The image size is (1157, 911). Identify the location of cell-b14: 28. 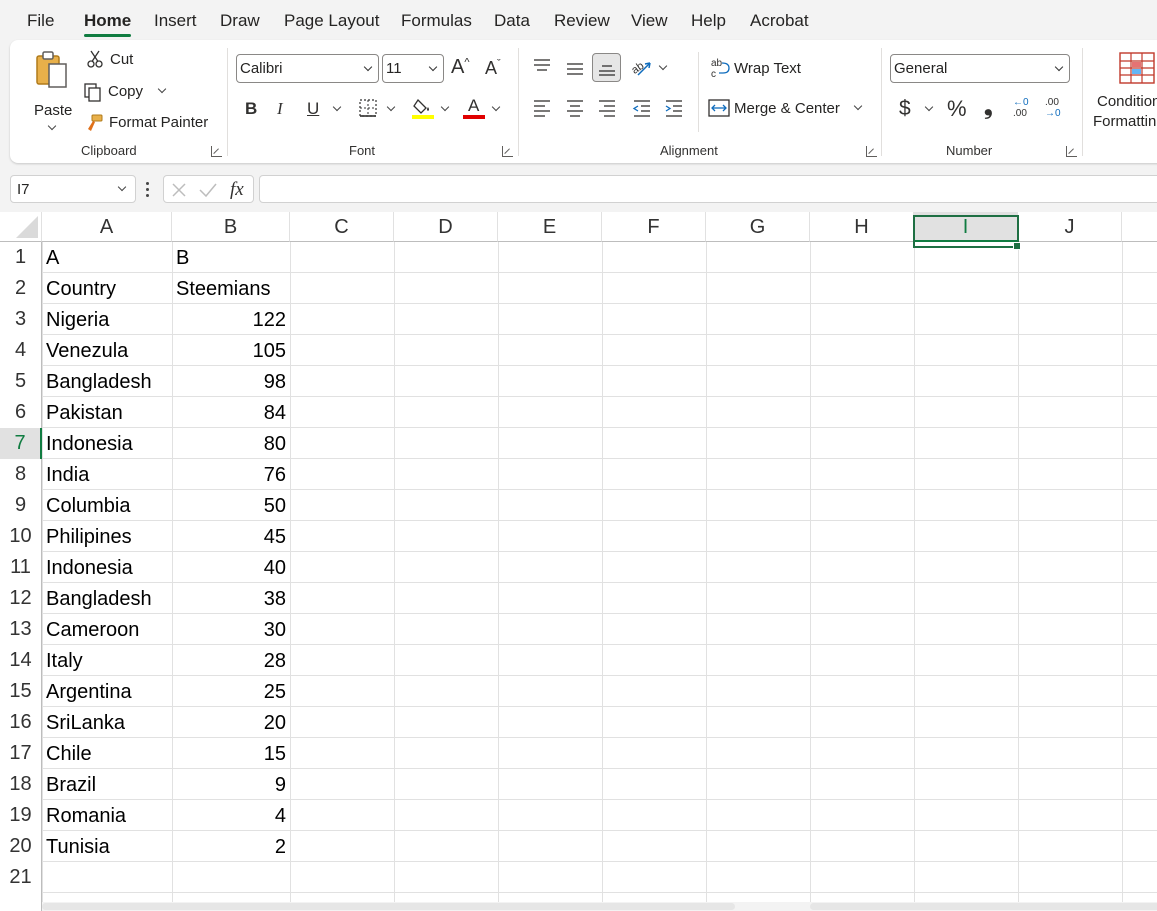
(231, 660).